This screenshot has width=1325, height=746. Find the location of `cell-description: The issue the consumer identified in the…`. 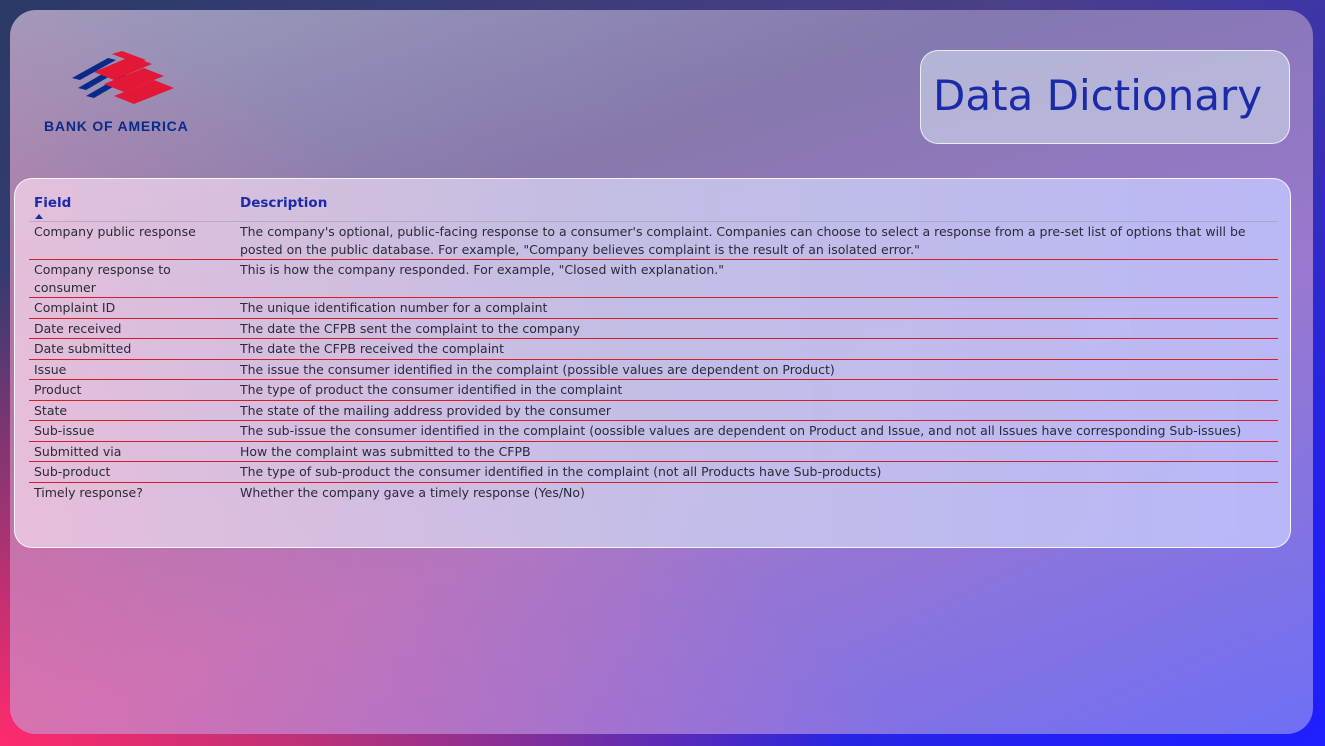

cell-description: The issue the consumer identified in the… is located at coordinates (756, 369).